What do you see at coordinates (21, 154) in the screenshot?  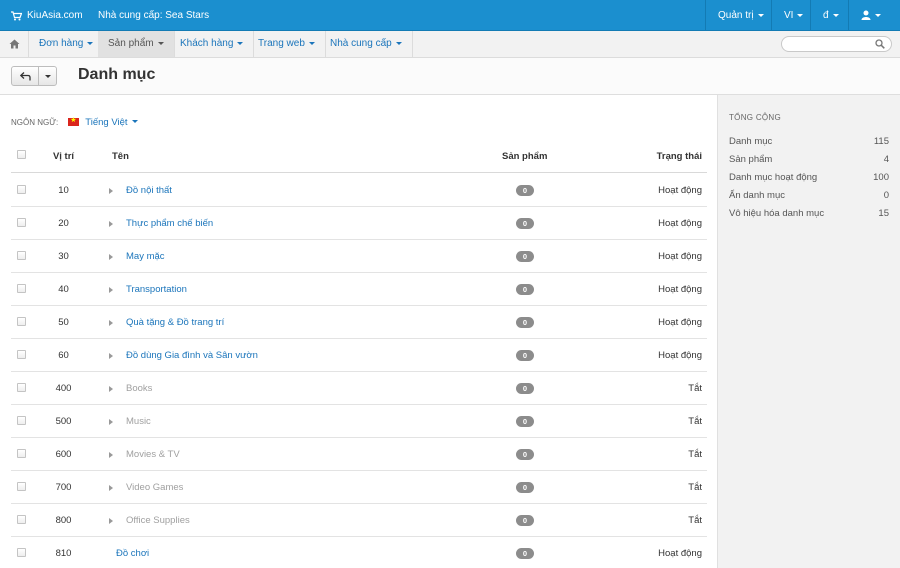 I see `select-all-checkbox` at bounding box center [21, 154].